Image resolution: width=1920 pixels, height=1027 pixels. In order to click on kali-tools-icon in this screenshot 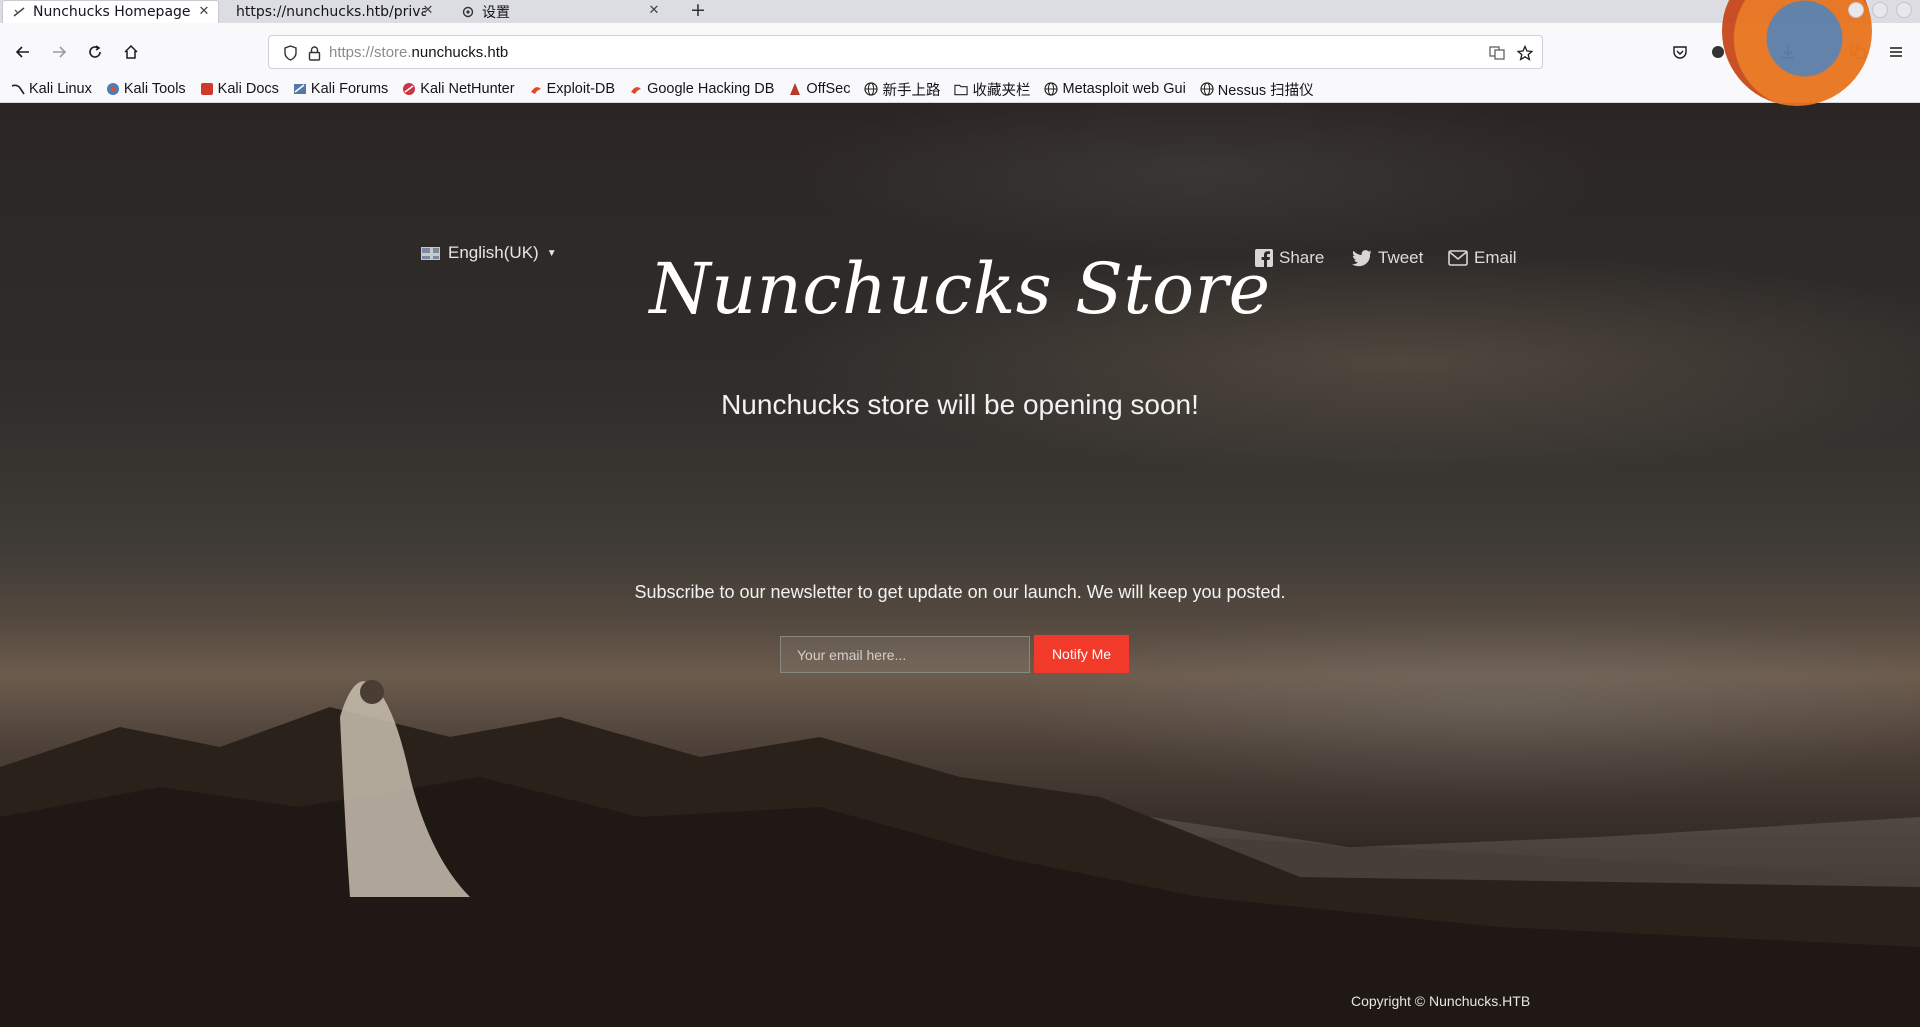, I will do `click(113, 89)`.